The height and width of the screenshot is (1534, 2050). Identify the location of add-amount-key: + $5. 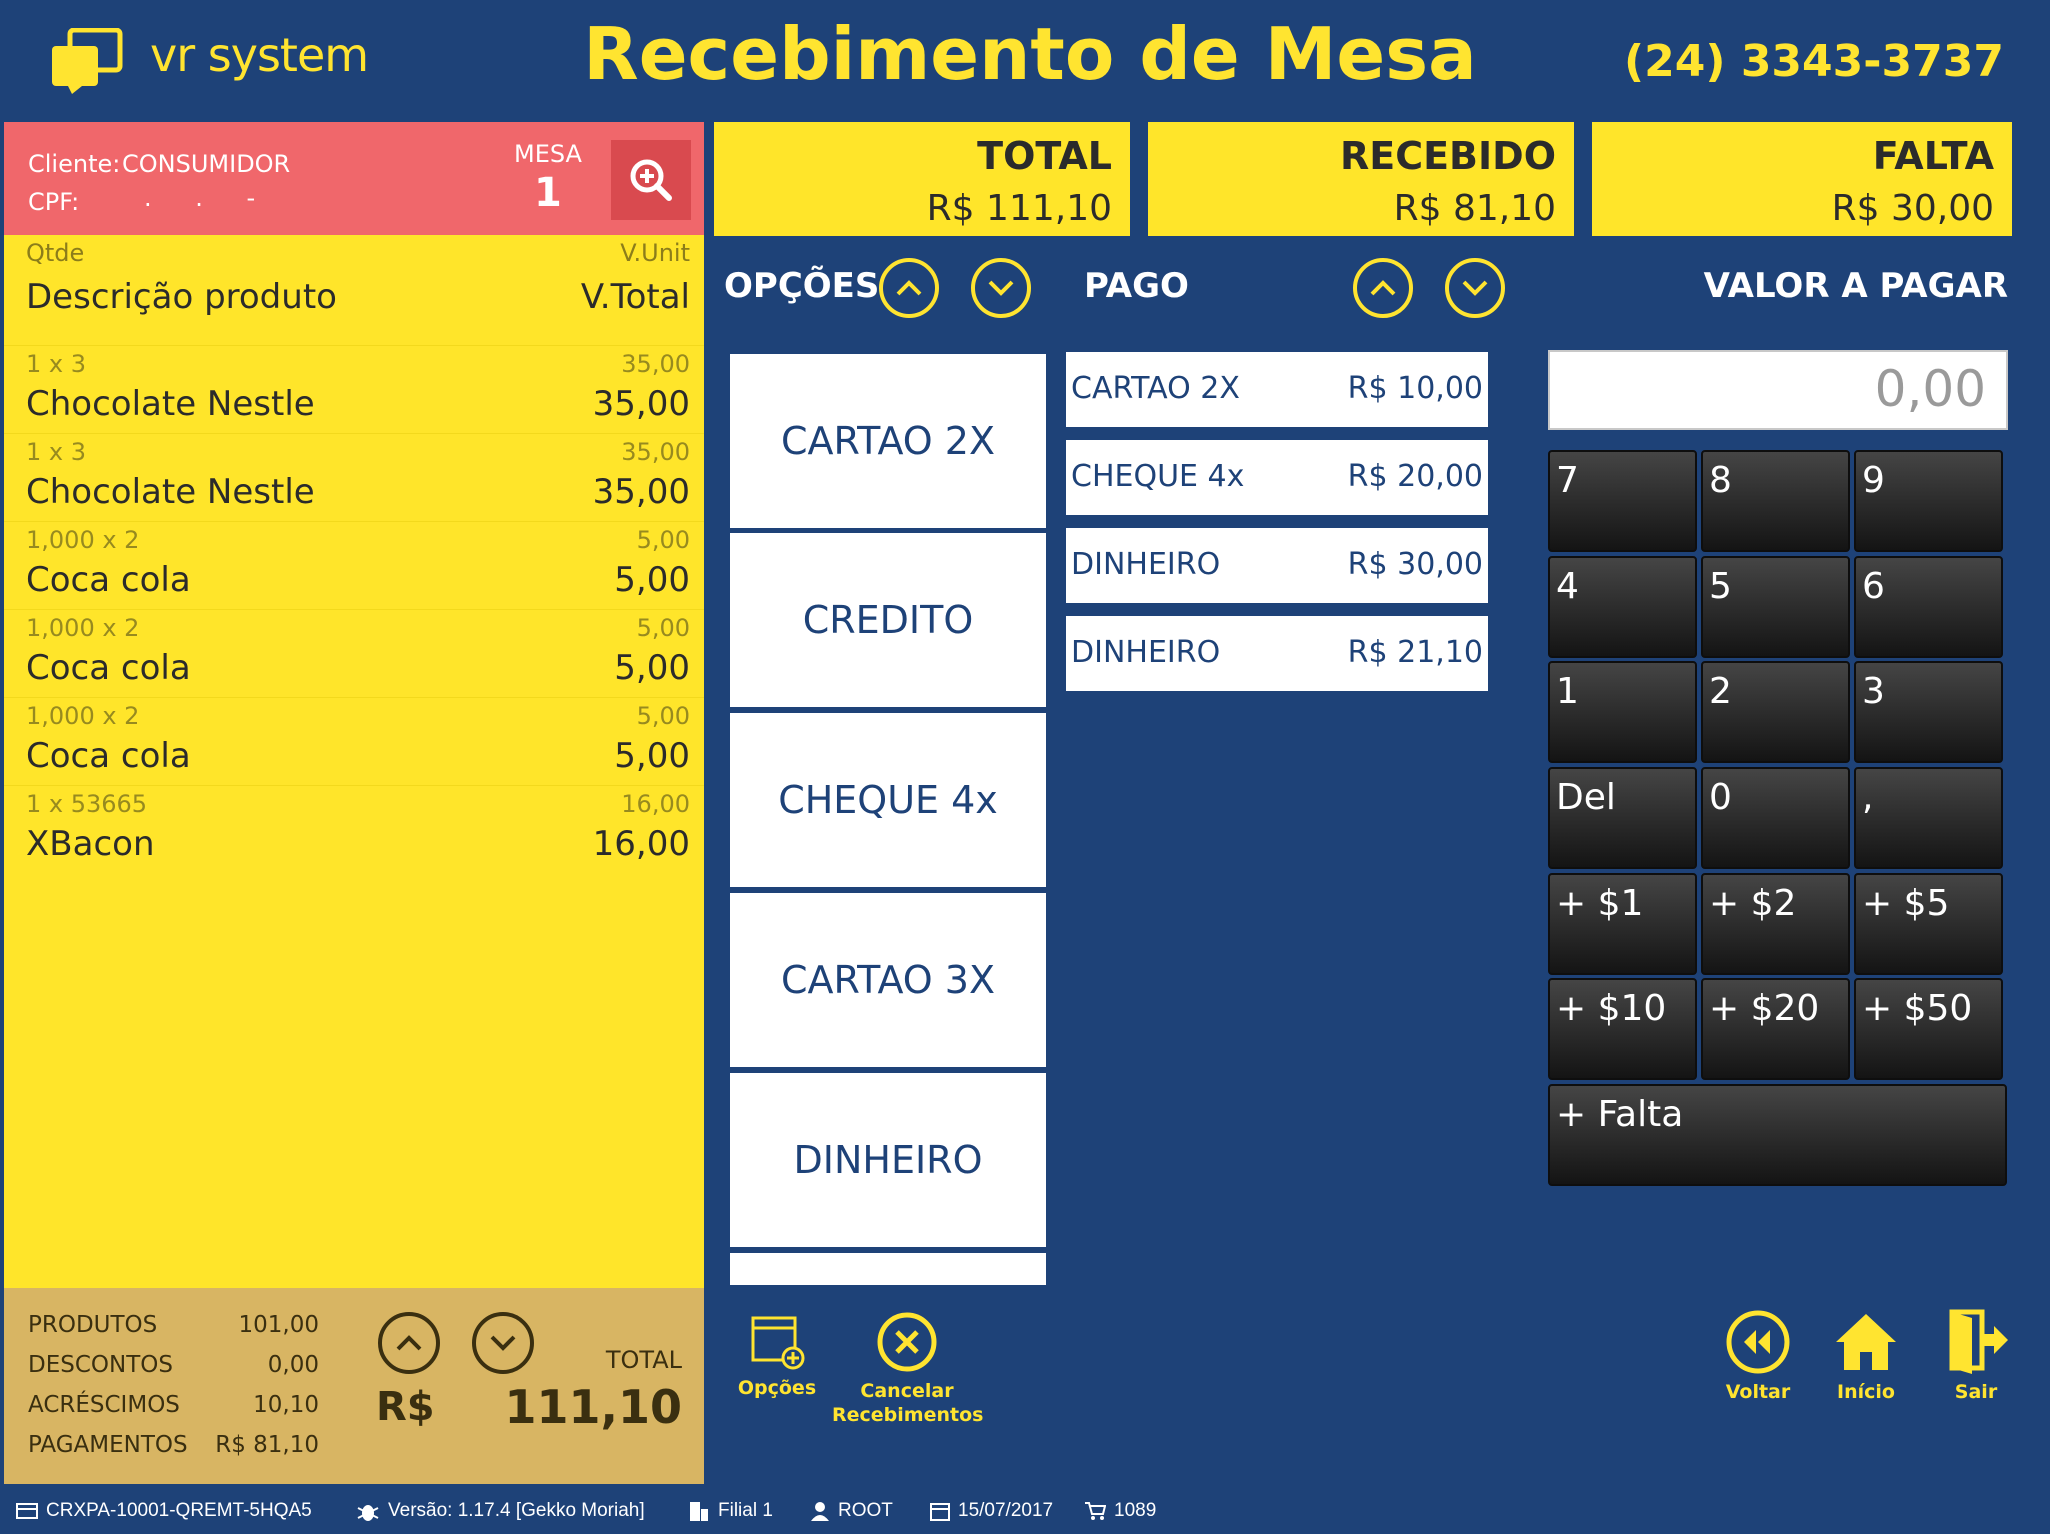
(1928, 924).